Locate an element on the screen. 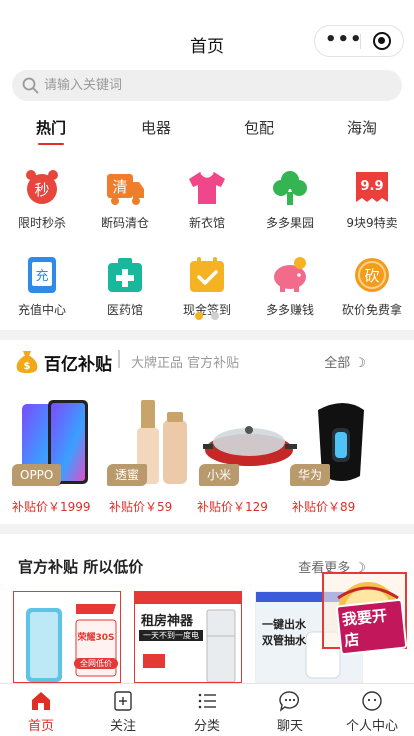 Image resolution: width=414 pixels, height=736 pixels. tabbar-label: 首页 is located at coordinates (40, 726).